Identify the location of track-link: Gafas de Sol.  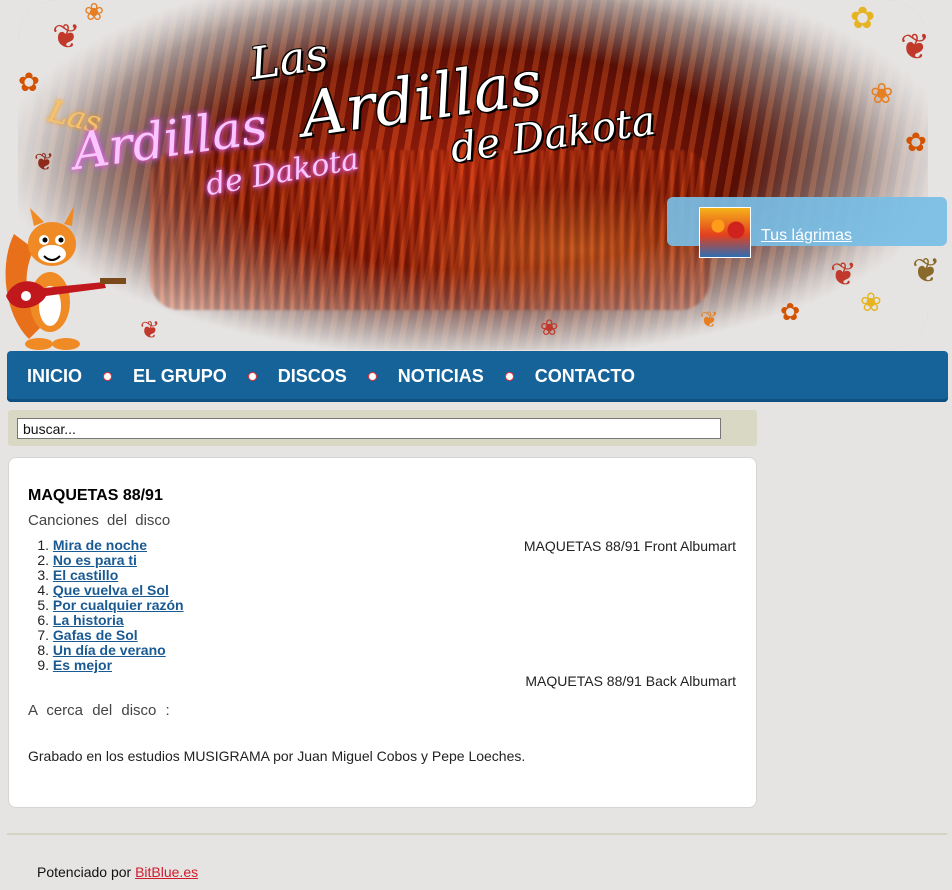
(95, 635).